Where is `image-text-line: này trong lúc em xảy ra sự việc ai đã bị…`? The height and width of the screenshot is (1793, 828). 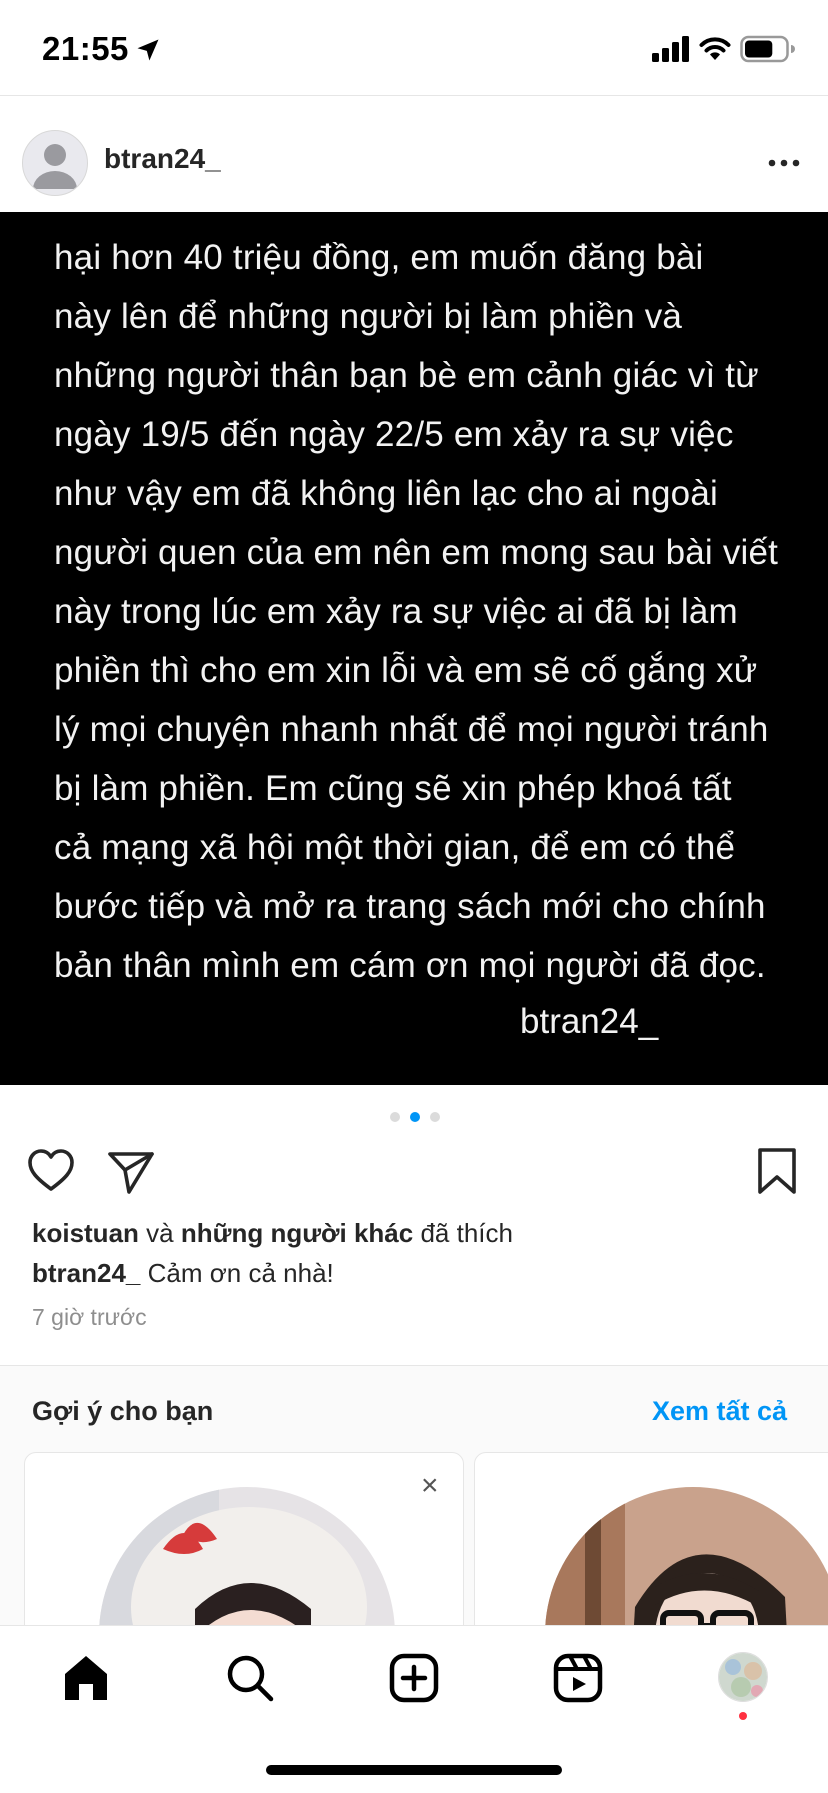 image-text-line: này trong lúc em xảy ra sự việc ai đã bị… is located at coordinates (396, 611).